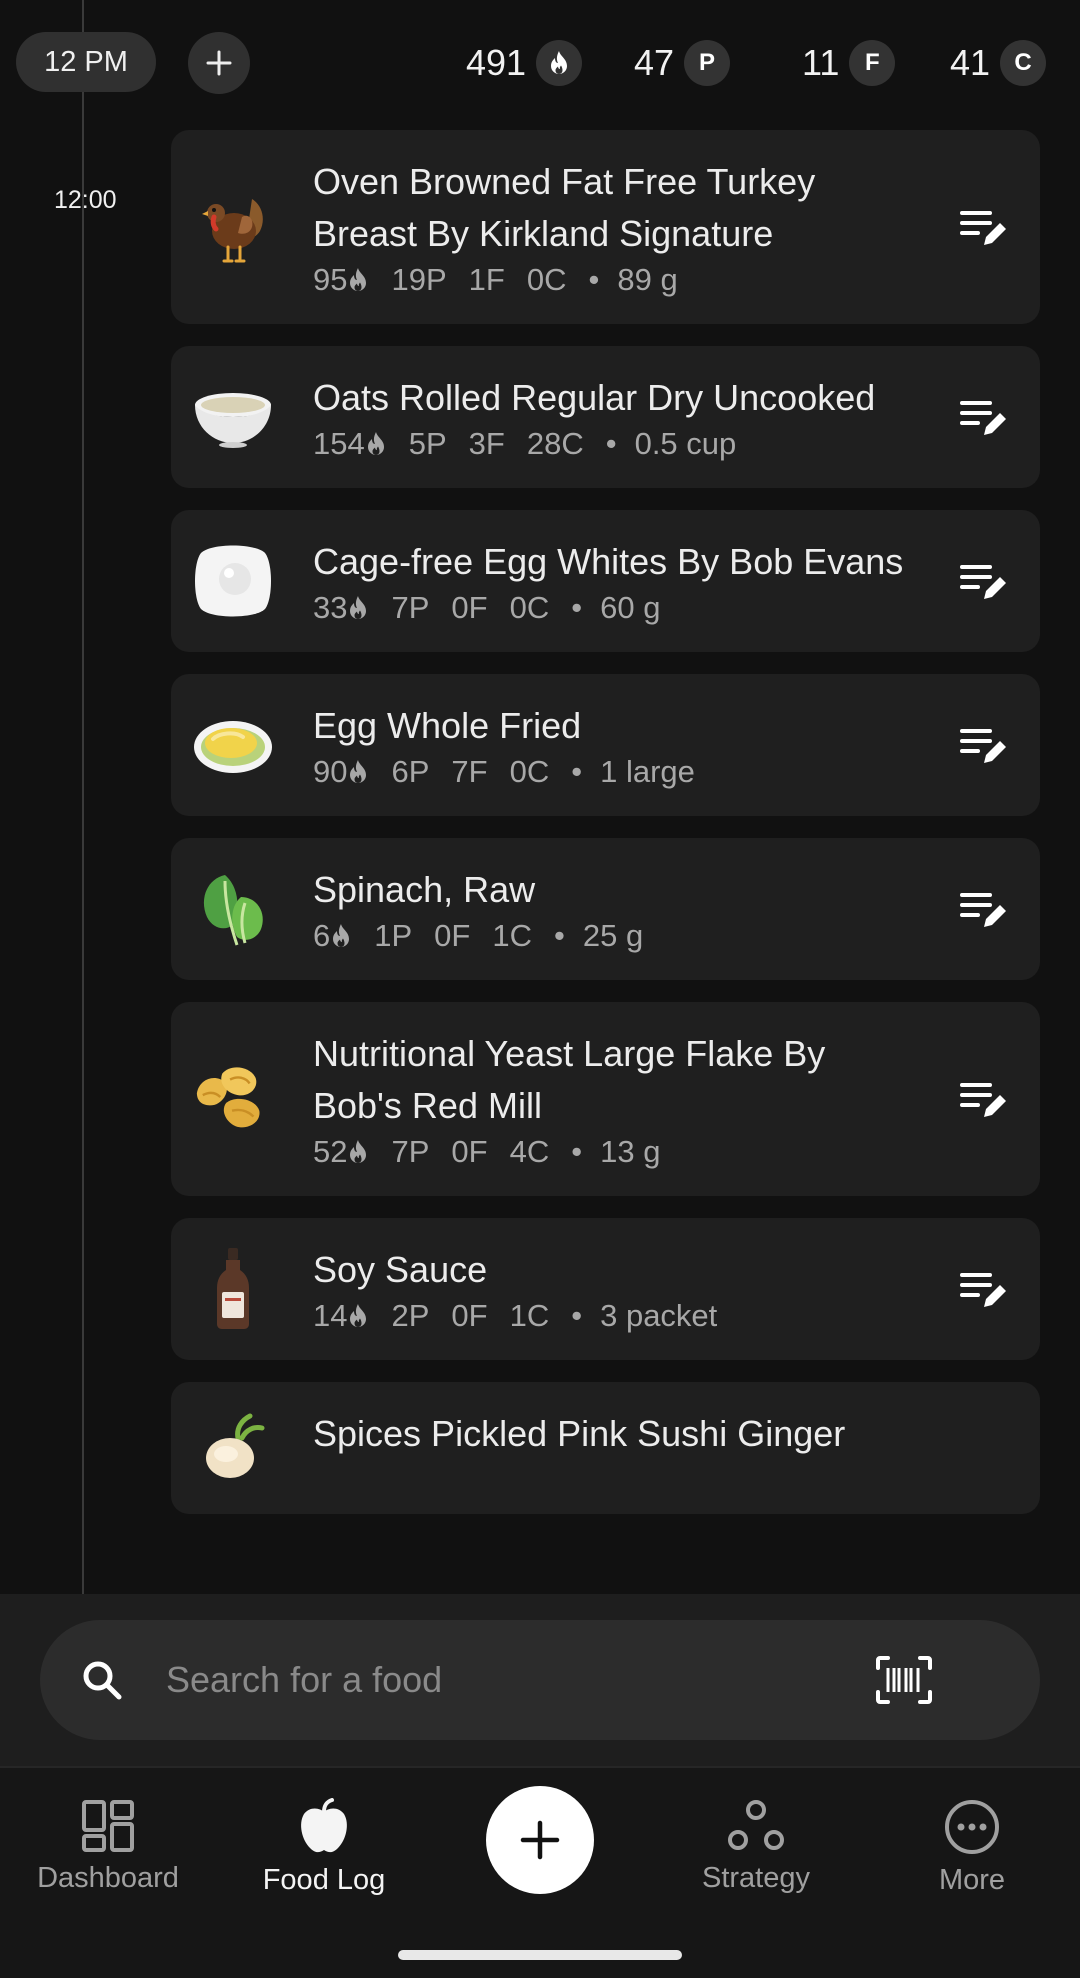  Describe the element at coordinates (447, 725) in the screenshot. I see `food-name: Egg Whole Fried` at that location.